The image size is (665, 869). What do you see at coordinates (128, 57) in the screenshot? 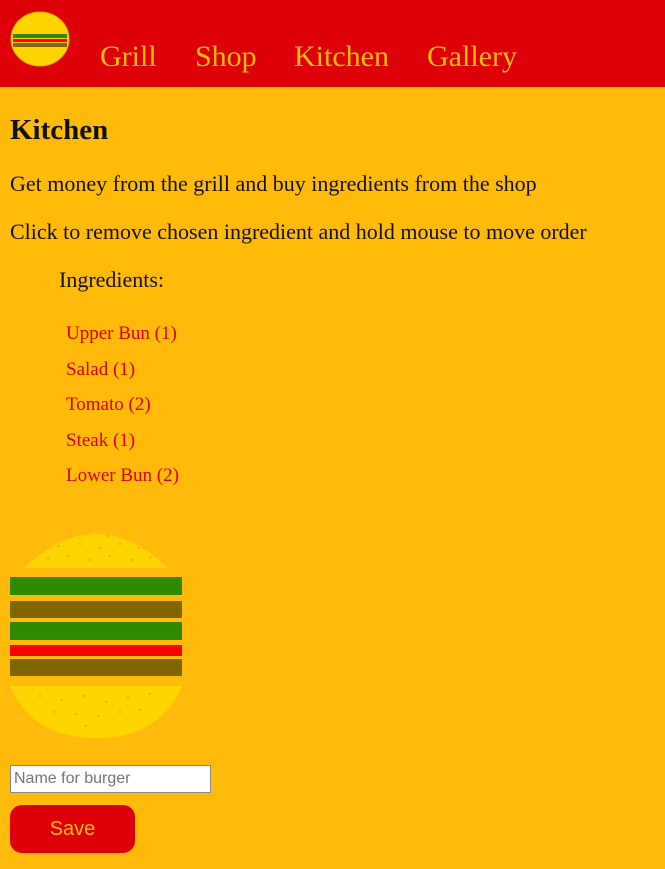
I see `nav-link-grill: Grill` at bounding box center [128, 57].